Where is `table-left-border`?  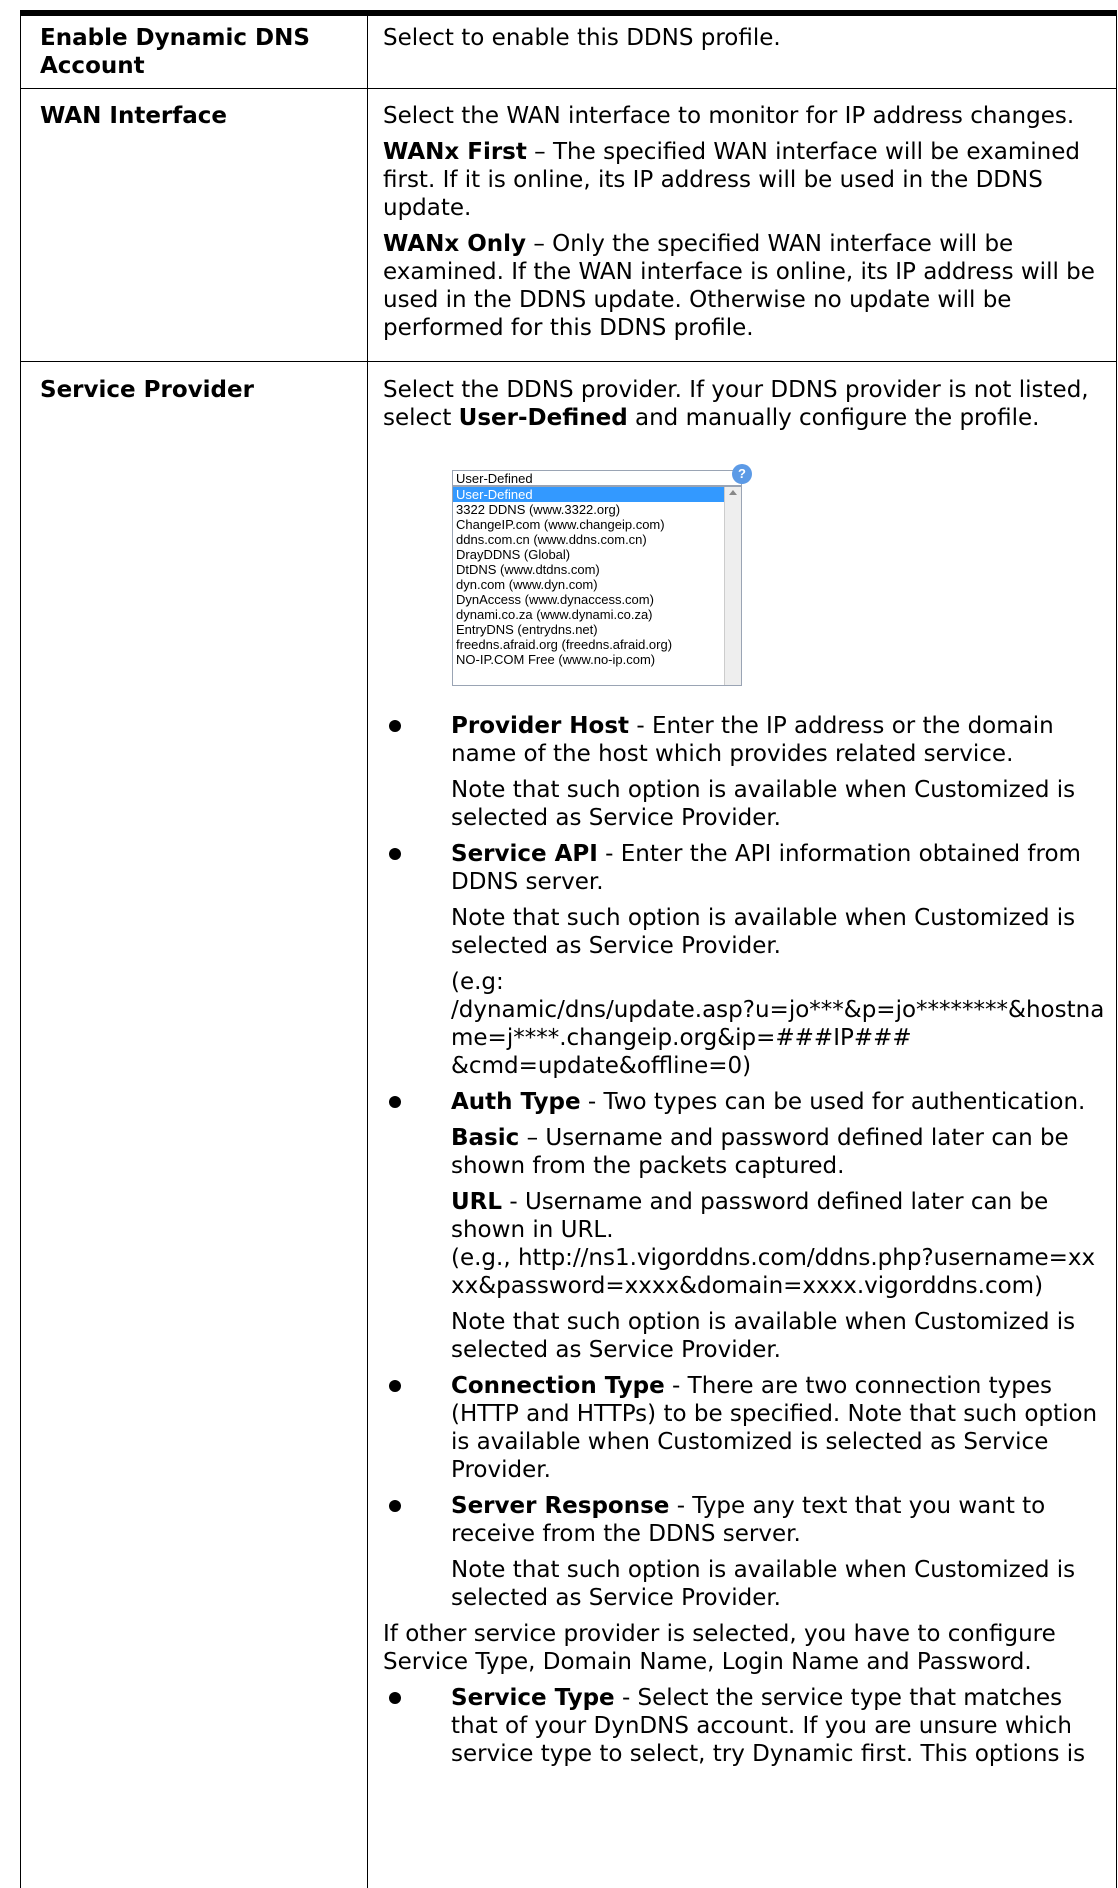 table-left-border is located at coordinates (20, 949).